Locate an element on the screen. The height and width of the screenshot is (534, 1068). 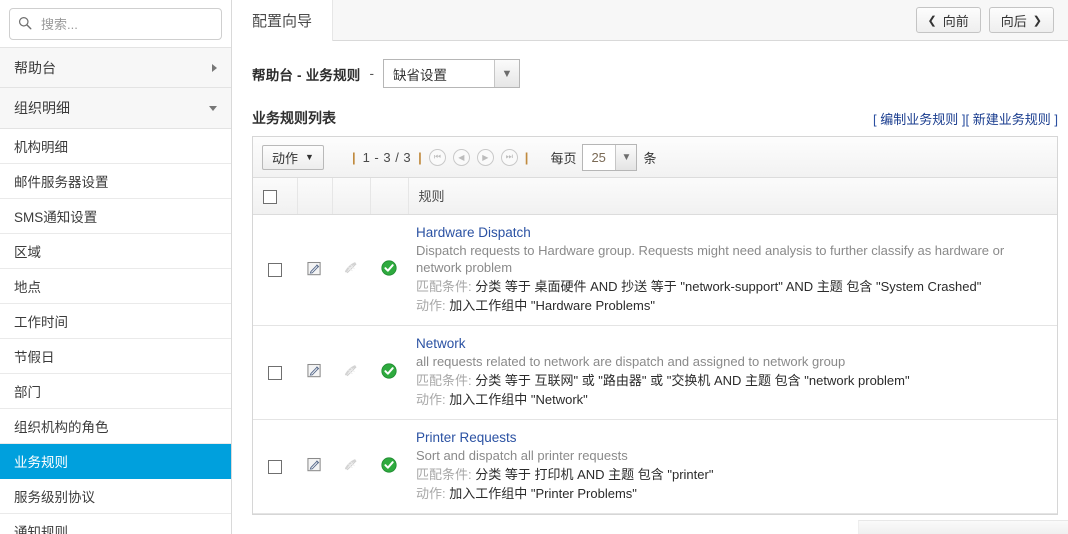
prev-page-button: ◀ is located at coordinates (461, 157).